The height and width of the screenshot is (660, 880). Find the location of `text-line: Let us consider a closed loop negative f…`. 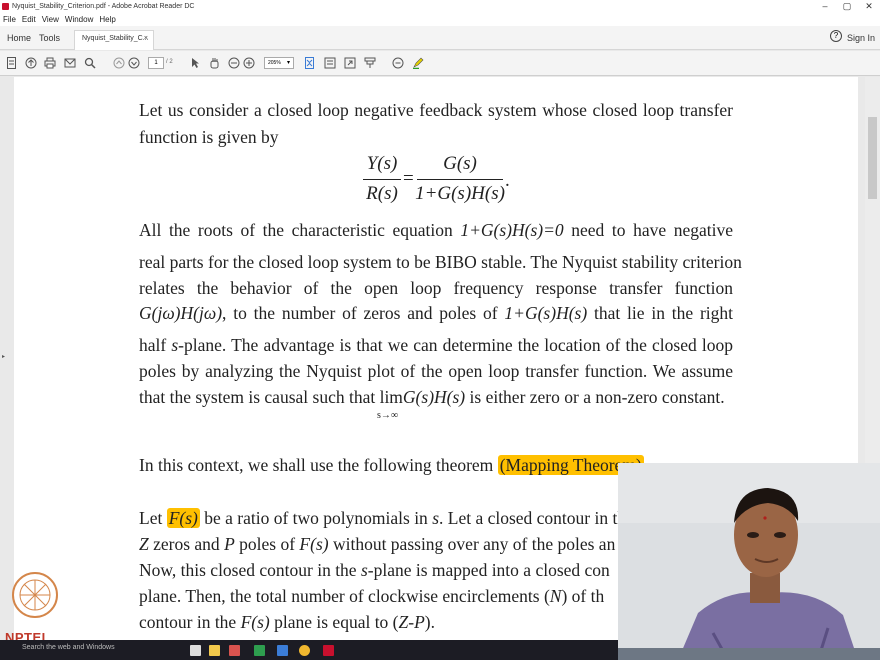

text-line: Let us consider a closed loop negative f… is located at coordinates (436, 110).